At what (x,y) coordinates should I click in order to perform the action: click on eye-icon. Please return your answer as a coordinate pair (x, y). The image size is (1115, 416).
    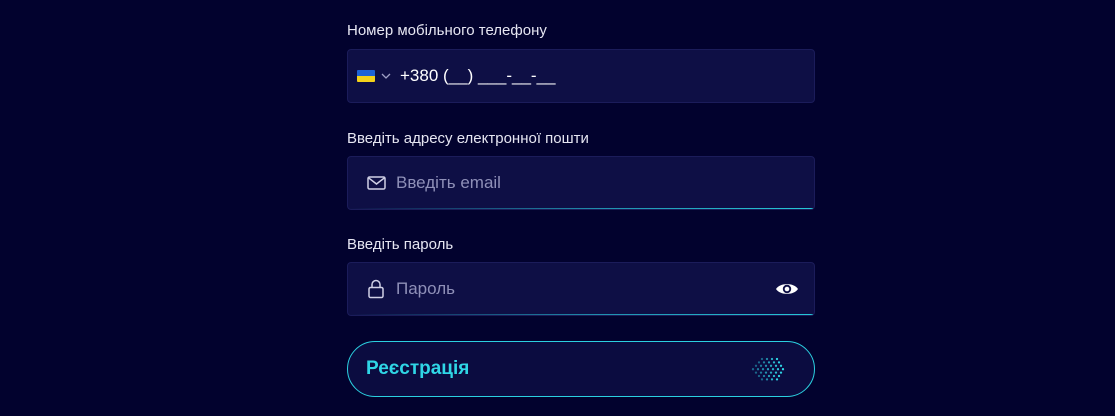
    Looking at the image, I should click on (787, 289).